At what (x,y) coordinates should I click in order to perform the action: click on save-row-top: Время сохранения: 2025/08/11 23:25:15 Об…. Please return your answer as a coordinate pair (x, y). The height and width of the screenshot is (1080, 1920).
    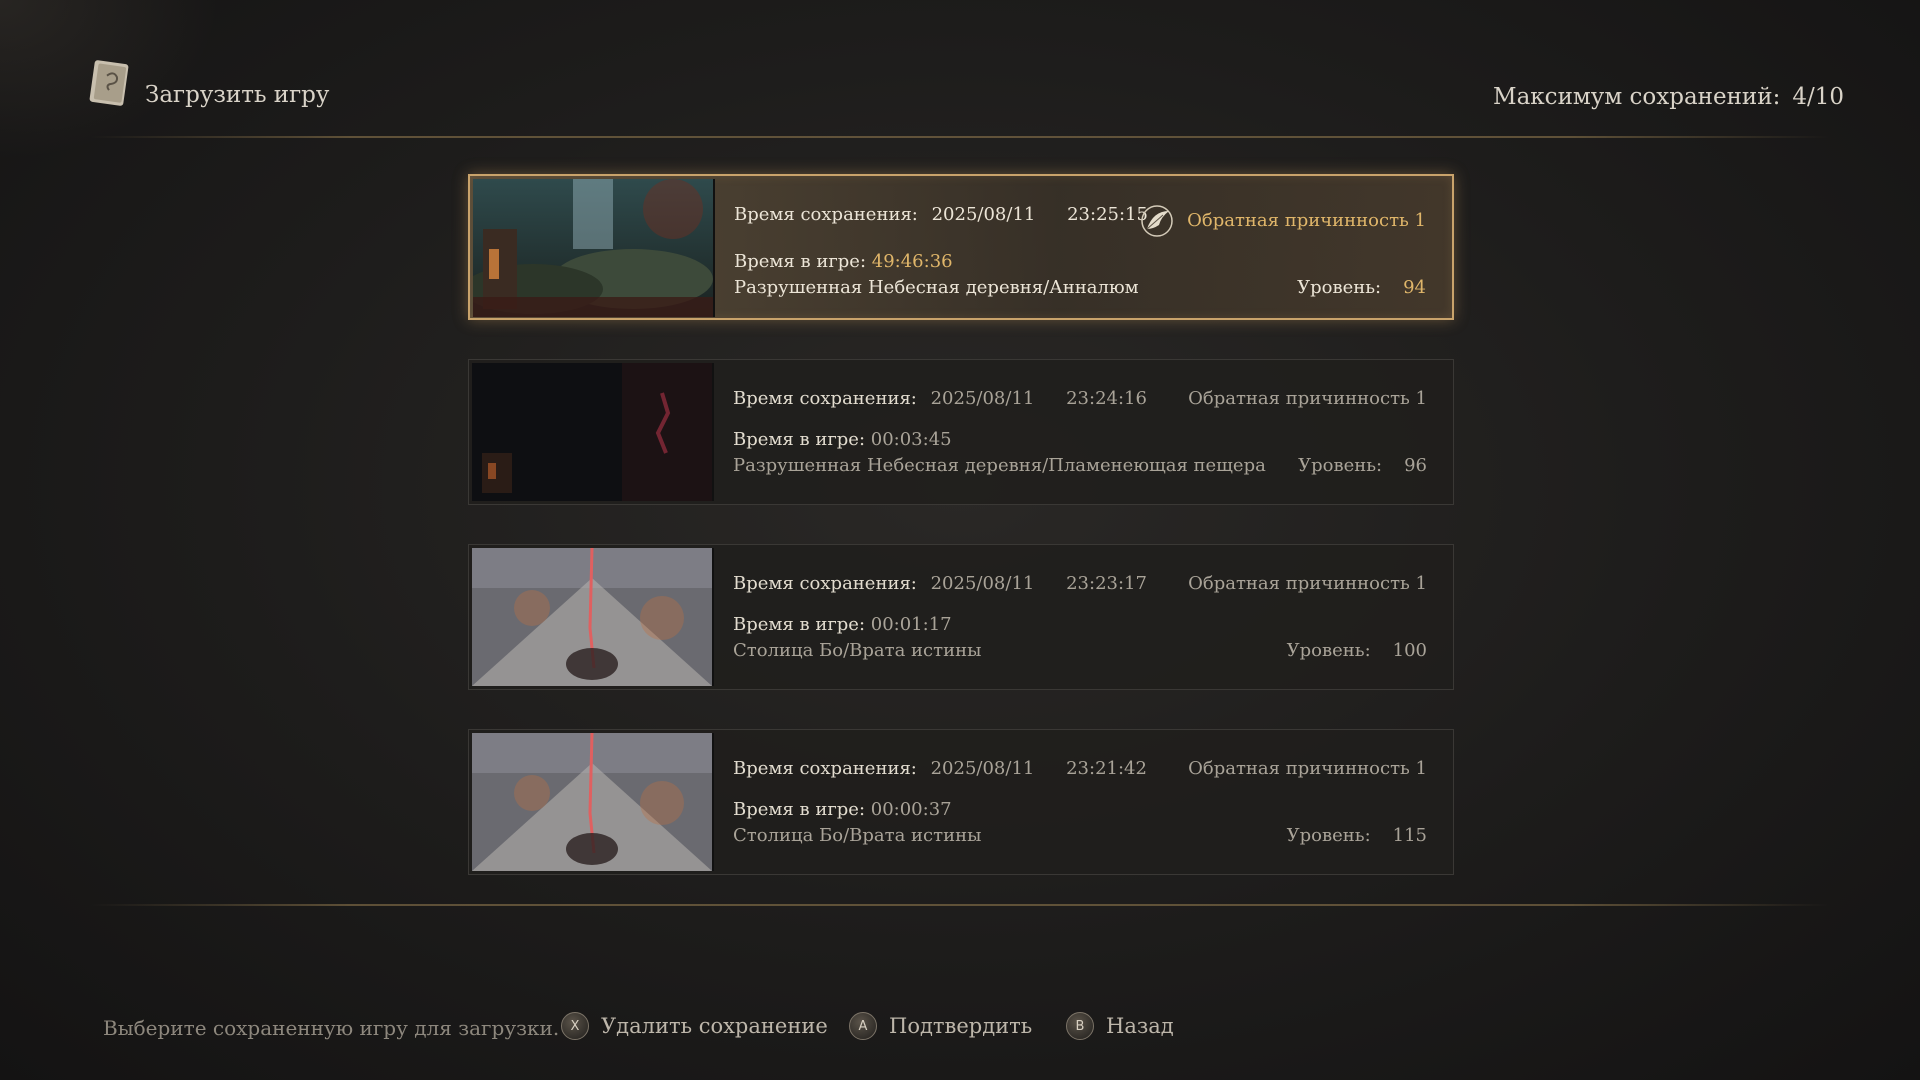
    Looking at the image, I should click on (1080, 220).